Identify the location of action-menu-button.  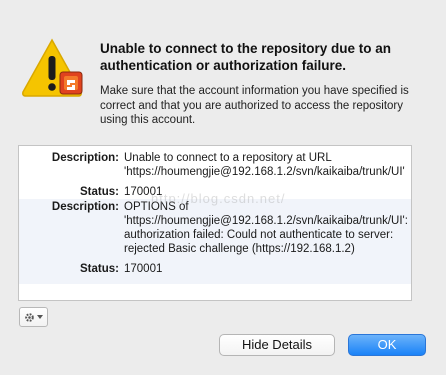
(33, 317).